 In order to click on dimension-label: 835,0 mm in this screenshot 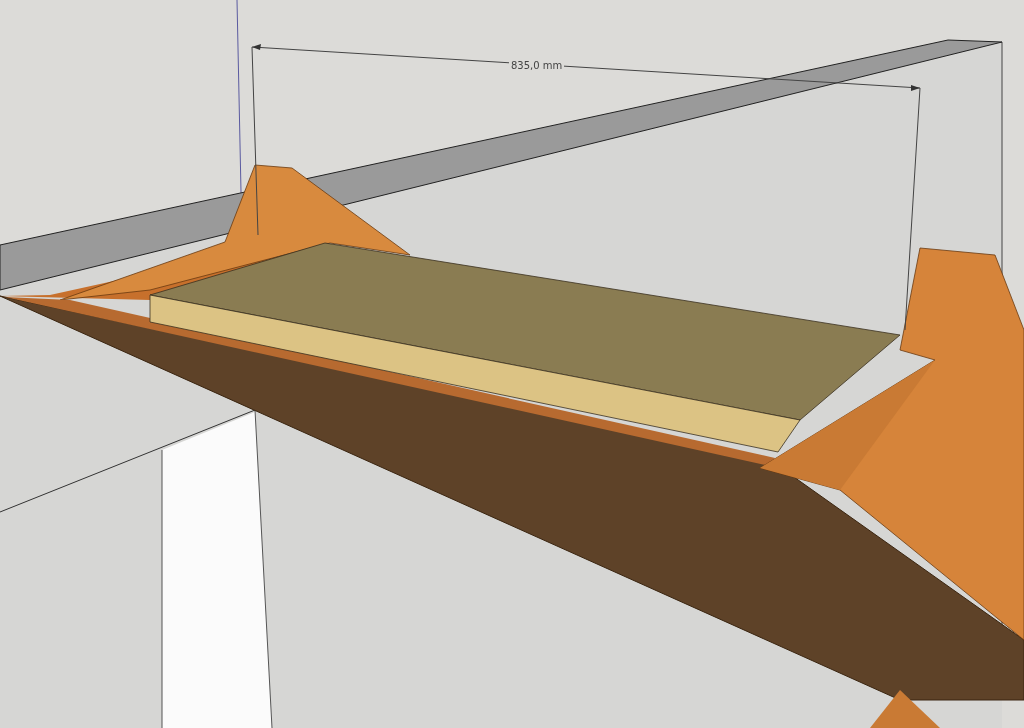, I will do `click(537, 65)`.